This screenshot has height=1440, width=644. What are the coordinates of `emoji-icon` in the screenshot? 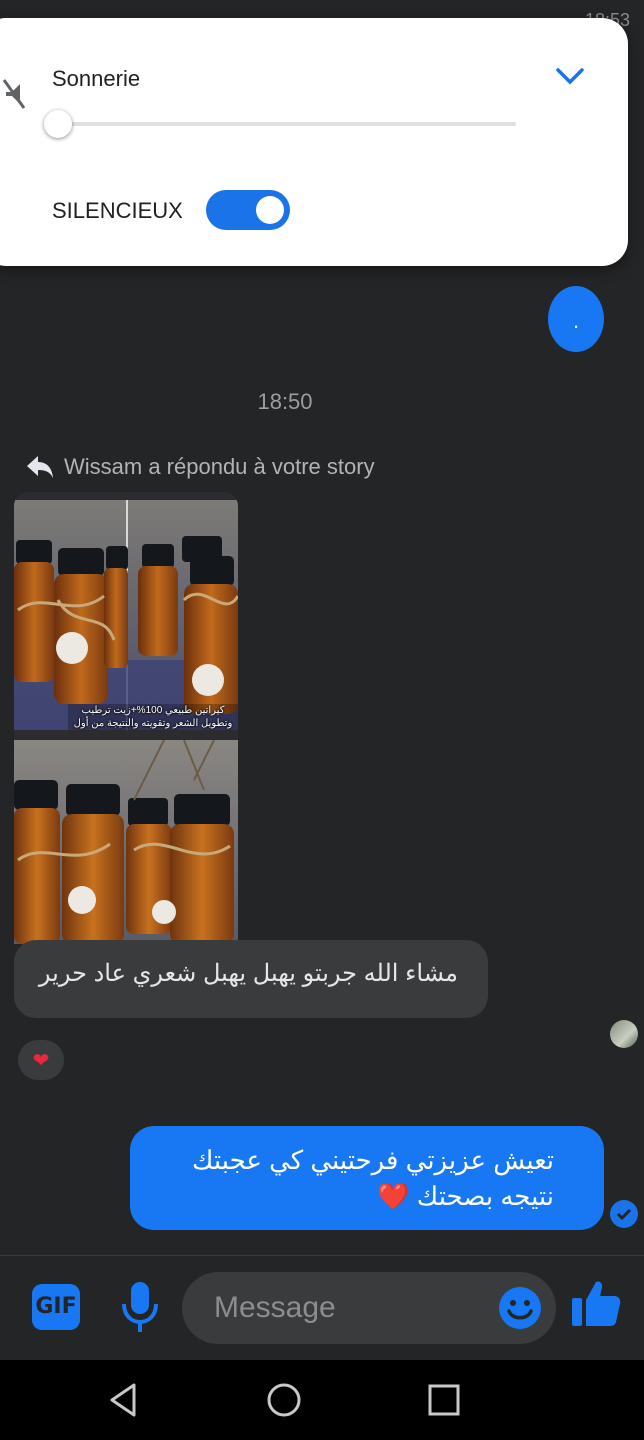 It's located at (520, 1308).